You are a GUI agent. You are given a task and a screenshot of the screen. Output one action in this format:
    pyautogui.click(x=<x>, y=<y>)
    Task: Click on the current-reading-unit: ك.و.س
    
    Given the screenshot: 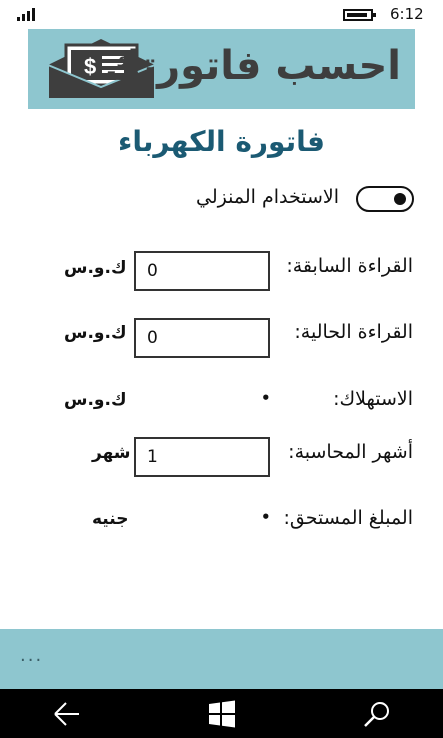 What is the action you would take?
    pyautogui.click(x=95, y=333)
    